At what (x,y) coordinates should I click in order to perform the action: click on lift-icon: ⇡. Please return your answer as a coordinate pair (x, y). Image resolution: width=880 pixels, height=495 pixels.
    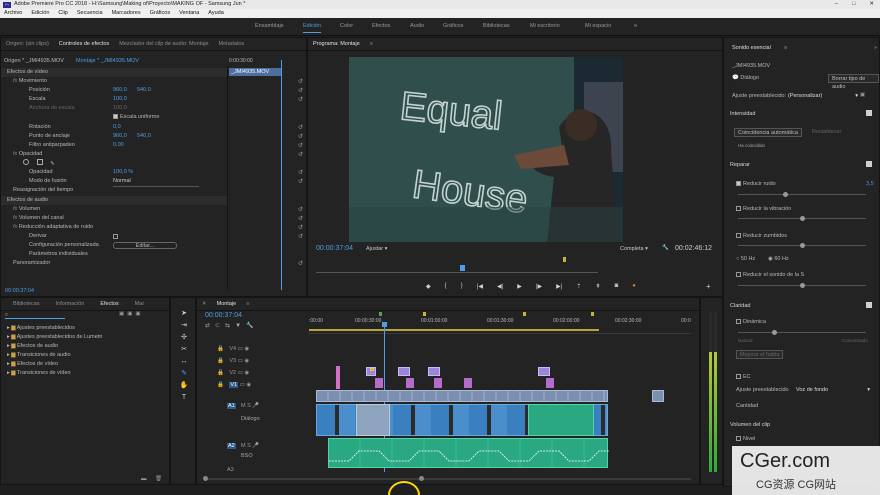
    Looking at the image, I should click on (578, 286).